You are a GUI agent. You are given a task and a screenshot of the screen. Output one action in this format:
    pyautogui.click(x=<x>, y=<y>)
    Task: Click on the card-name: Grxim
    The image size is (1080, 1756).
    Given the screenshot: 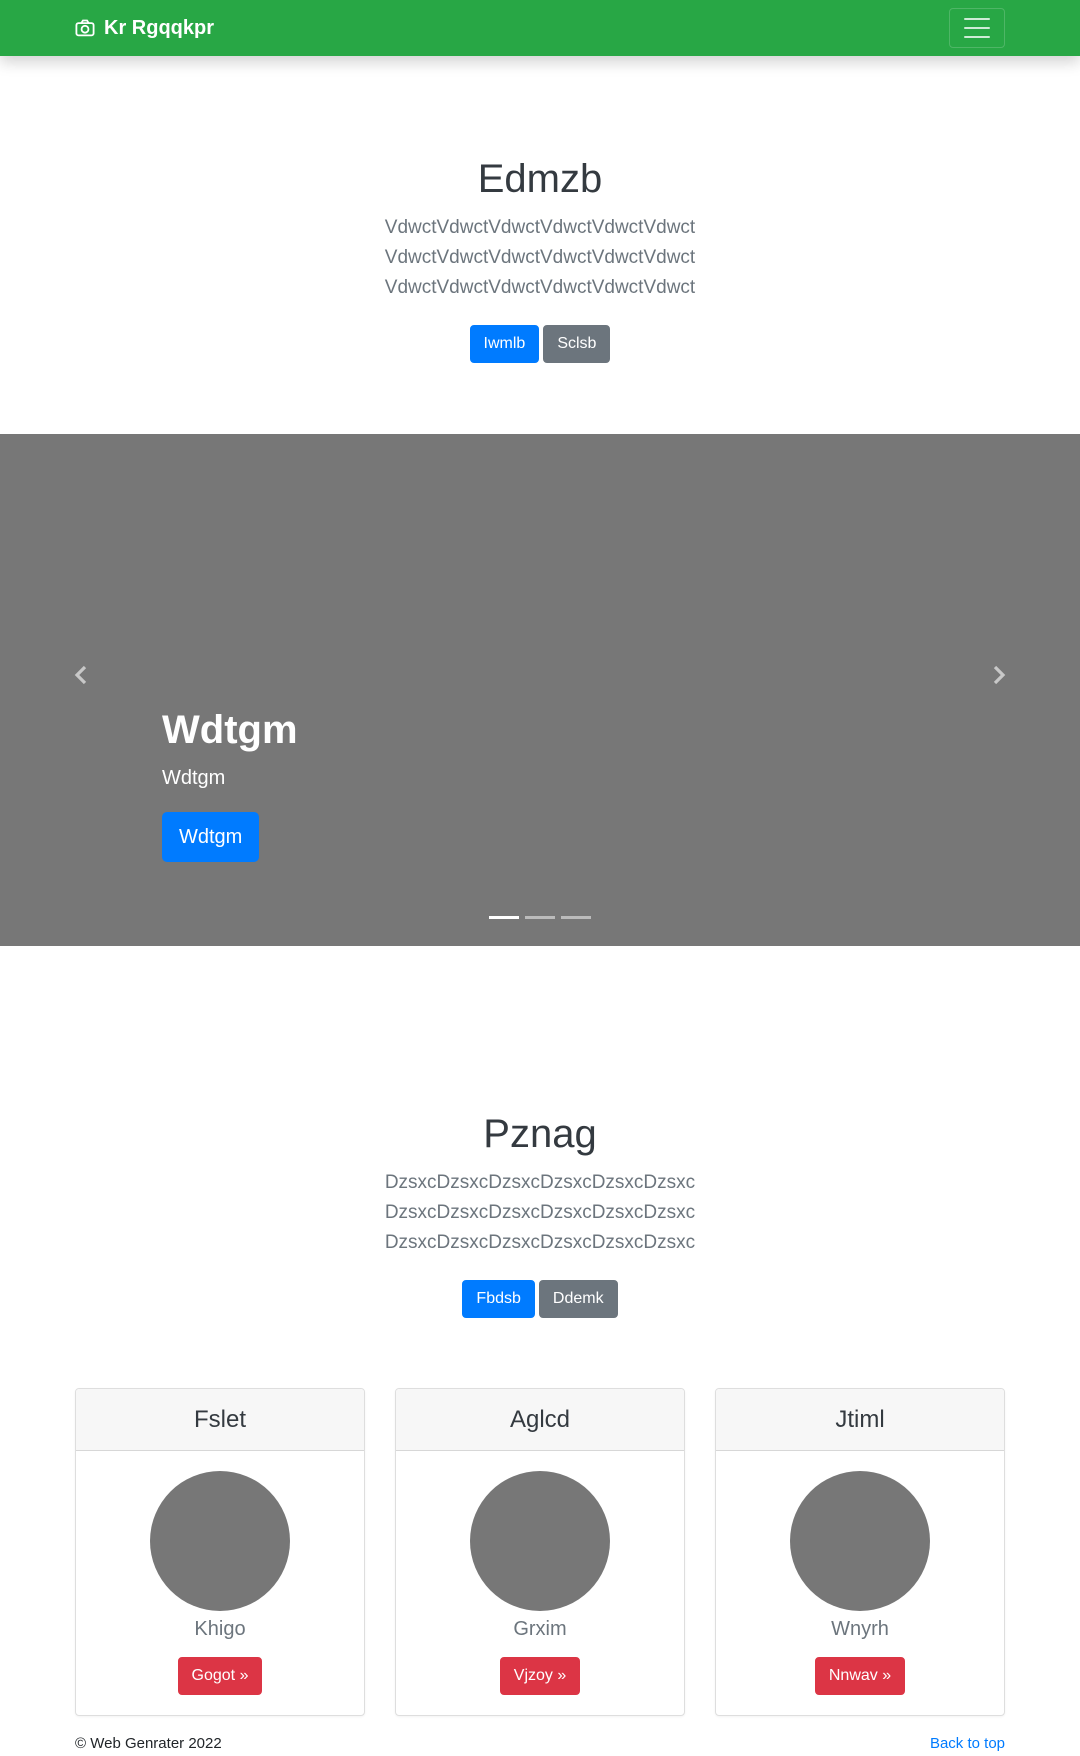 What is the action you would take?
    pyautogui.click(x=540, y=1629)
    